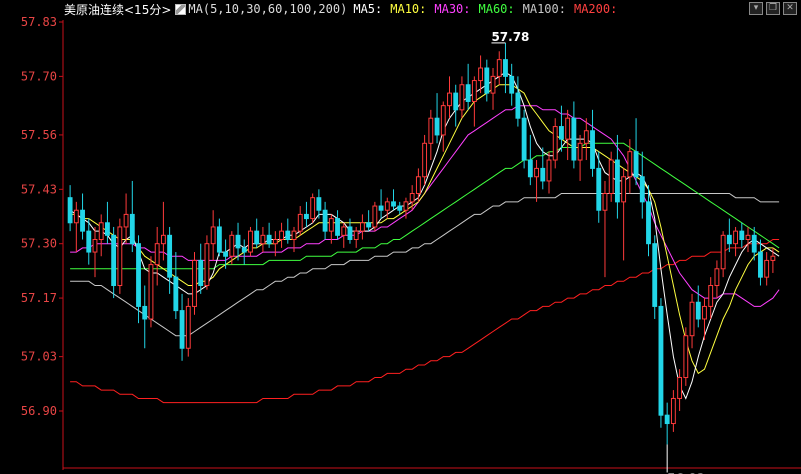 The width and height of the screenshot is (801, 474). I want to click on y-tick-label: 57.70, so click(39, 76).